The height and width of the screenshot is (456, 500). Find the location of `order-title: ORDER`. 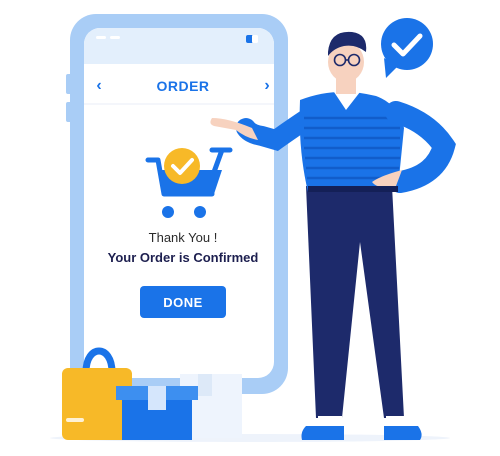

order-title: ORDER is located at coordinates (183, 86).